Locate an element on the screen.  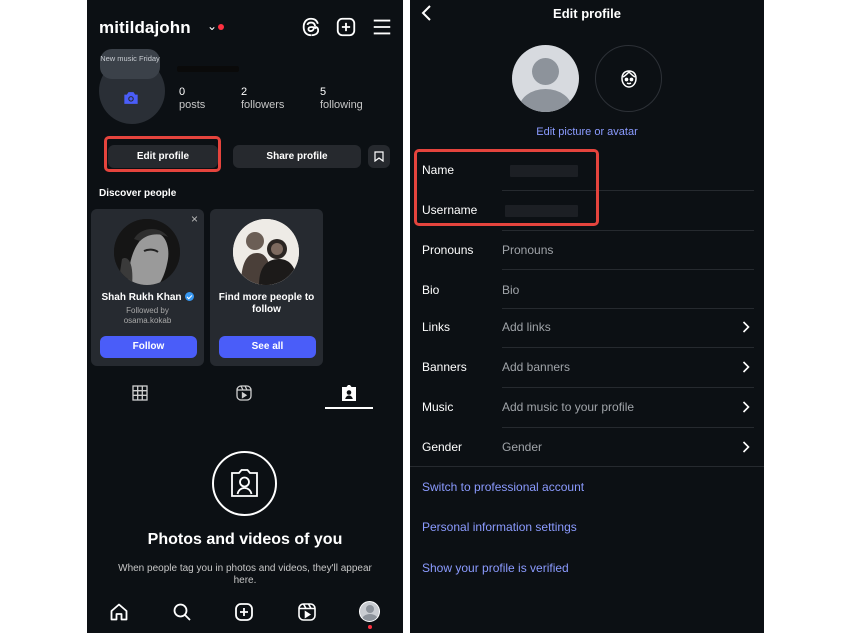
bookmark-button is located at coordinates (379, 156).